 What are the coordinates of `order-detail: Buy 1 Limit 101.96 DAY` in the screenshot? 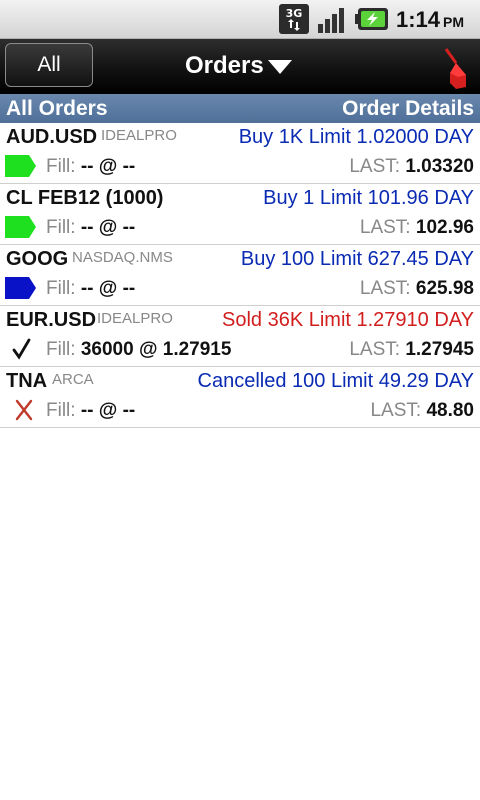 It's located at (368, 198).